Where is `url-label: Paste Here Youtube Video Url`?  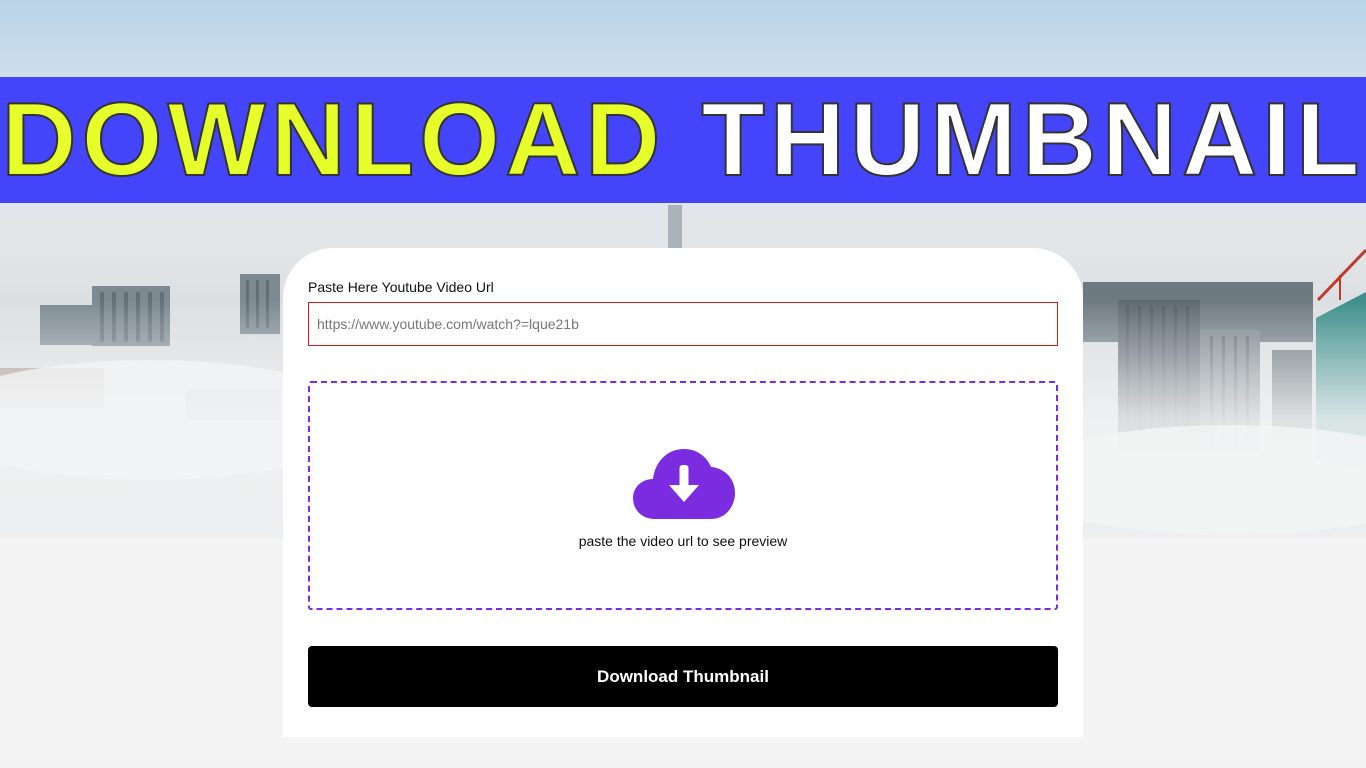
url-label: Paste Here Youtube Video Url is located at coordinates (401, 287).